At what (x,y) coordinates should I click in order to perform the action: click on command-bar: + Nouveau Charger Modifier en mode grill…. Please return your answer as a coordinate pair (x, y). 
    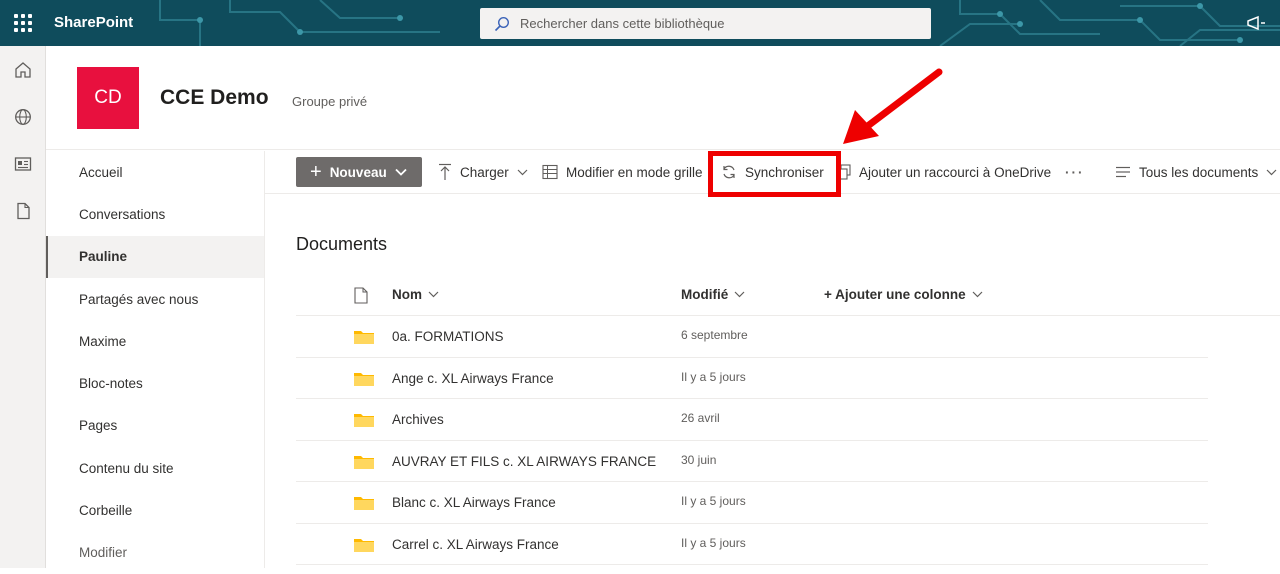
    Looking at the image, I should click on (772, 174).